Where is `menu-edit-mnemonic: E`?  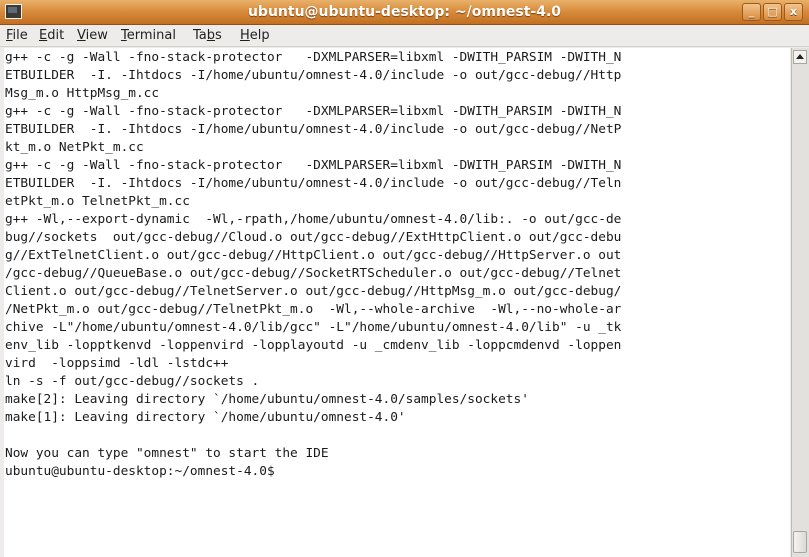
menu-edit-mnemonic: E is located at coordinates (43, 35).